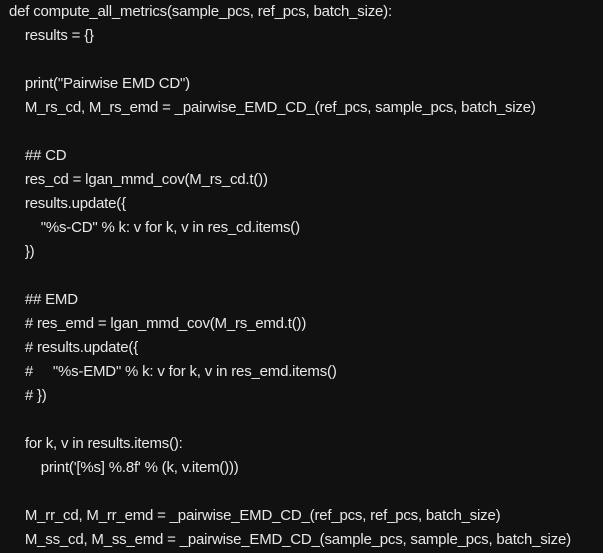  What do you see at coordinates (38, 155) in the screenshot?
I see `code-line: ## CD` at bounding box center [38, 155].